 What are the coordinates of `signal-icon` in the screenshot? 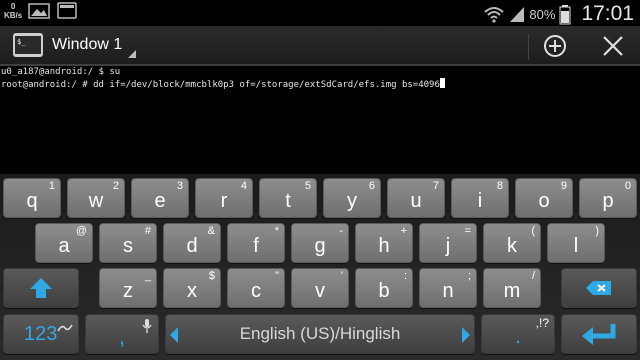 It's located at (517, 14).